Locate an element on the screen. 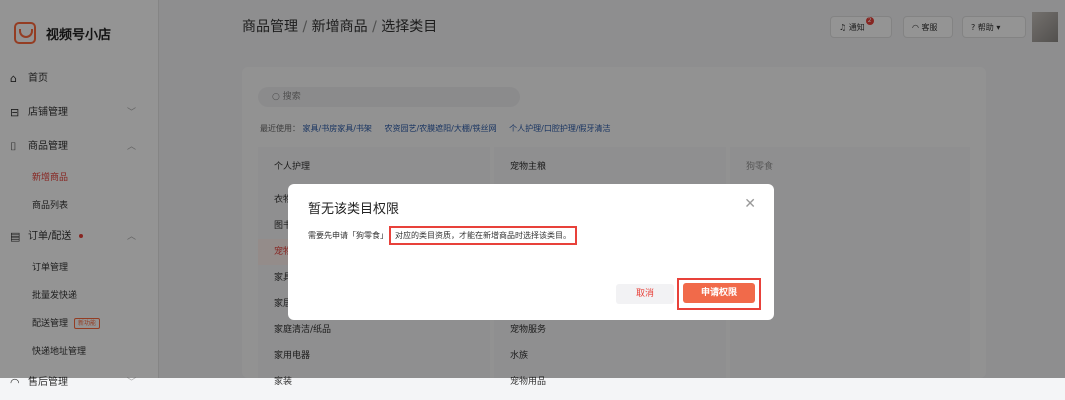 The width and height of the screenshot is (1065, 400). dialog-title: 暂无该类目权限 is located at coordinates (354, 209).